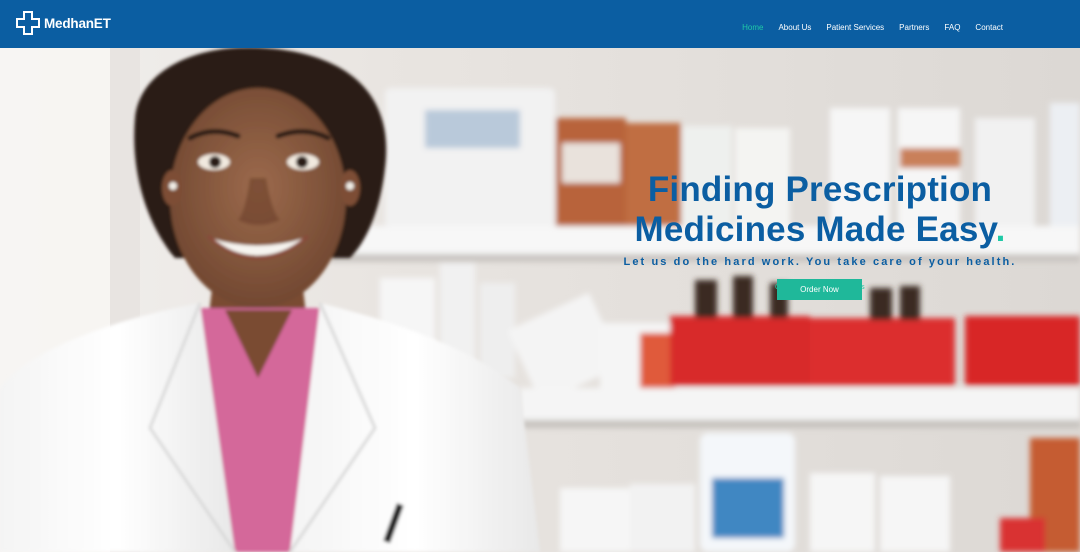 The height and width of the screenshot is (552, 1080). Describe the element at coordinates (752, 27) in the screenshot. I see `nav-home-link: Home` at that location.